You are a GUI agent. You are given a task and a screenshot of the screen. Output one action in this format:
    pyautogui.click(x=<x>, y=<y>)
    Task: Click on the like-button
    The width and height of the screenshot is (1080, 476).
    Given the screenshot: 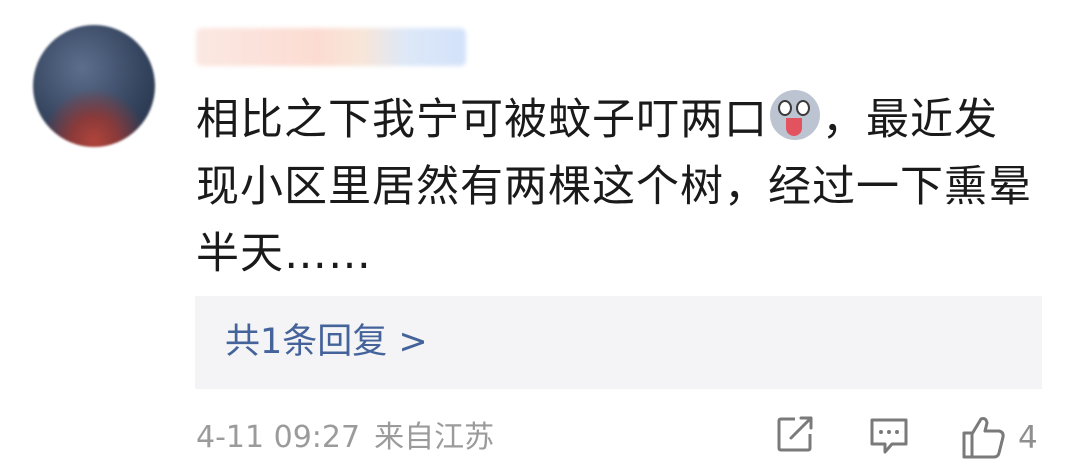 What is the action you would take?
    pyautogui.click(x=984, y=437)
    